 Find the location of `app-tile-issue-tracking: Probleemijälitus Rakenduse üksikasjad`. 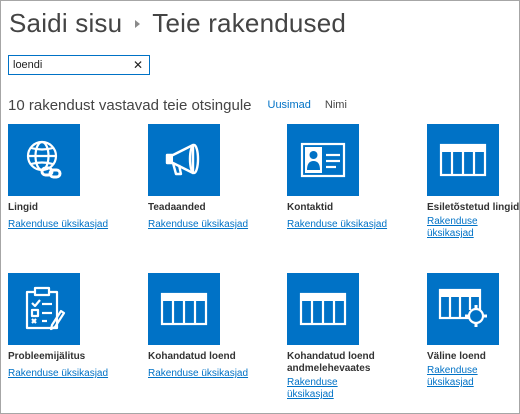

app-tile-issue-tracking: Probleemijälitus Rakenduse üksikasjad is located at coordinates (76, 327).